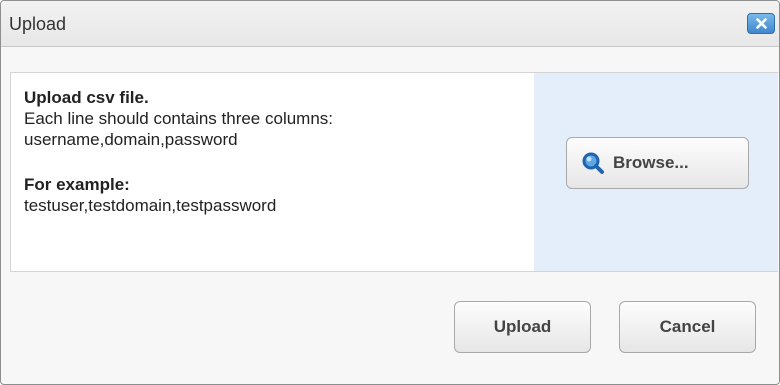 Image resolution: width=780 pixels, height=385 pixels. Describe the element at coordinates (390, 24) in the screenshot. I see `dialog-titlebar: Upload` at that location.